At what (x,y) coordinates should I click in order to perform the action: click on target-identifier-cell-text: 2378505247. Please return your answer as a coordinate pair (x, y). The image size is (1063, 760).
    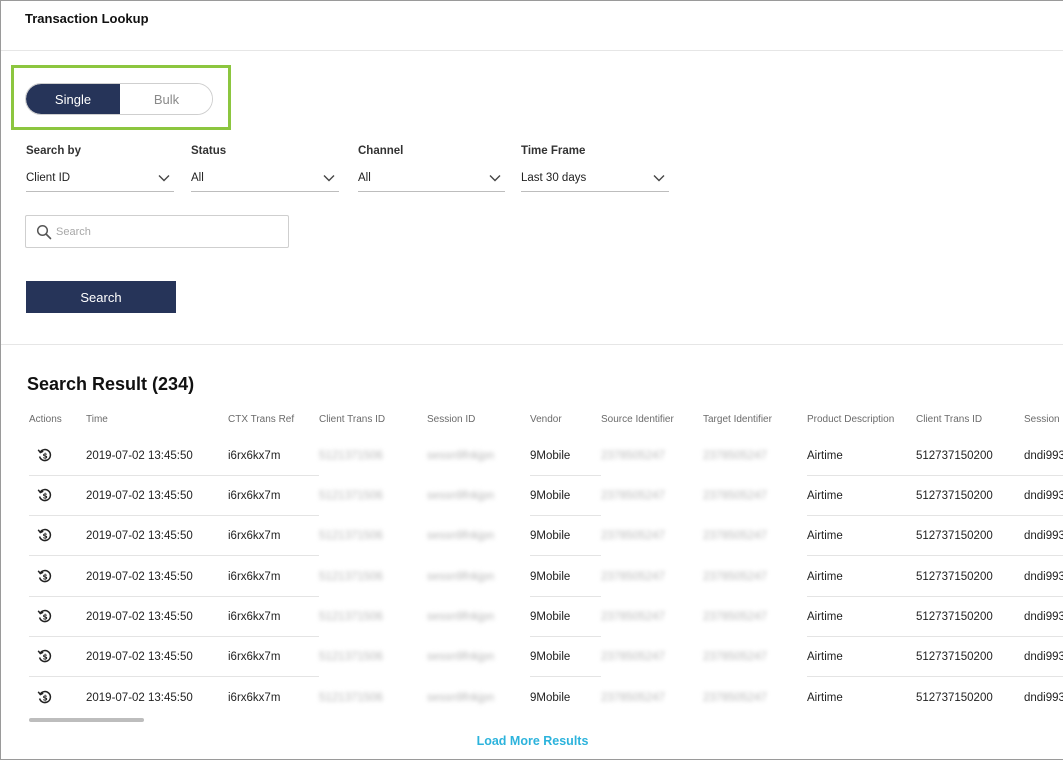
    Looking at the image, I should click on (735, 456).